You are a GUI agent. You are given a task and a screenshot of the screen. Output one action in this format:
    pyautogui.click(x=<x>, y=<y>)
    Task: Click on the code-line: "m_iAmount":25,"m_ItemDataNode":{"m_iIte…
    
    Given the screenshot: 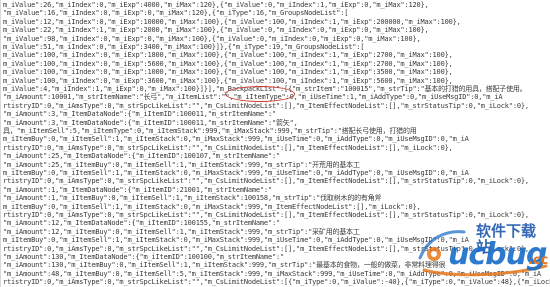 What is the action you would take?
    pyautogui.click(x=141, y=156)
    